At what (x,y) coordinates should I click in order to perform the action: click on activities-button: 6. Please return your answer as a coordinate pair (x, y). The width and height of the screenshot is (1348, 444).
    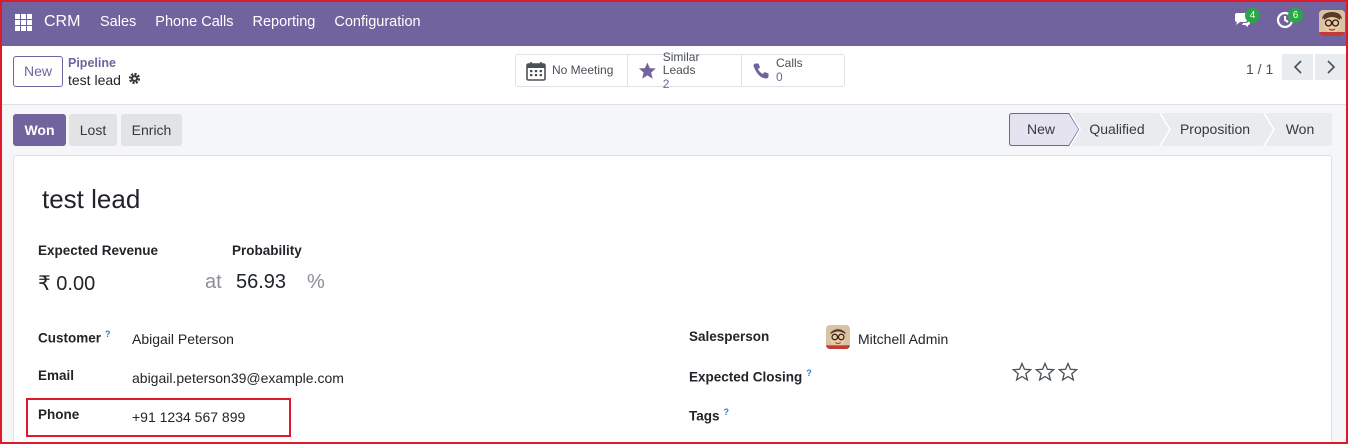
    Looking at the image, I should click on (1289, 21).